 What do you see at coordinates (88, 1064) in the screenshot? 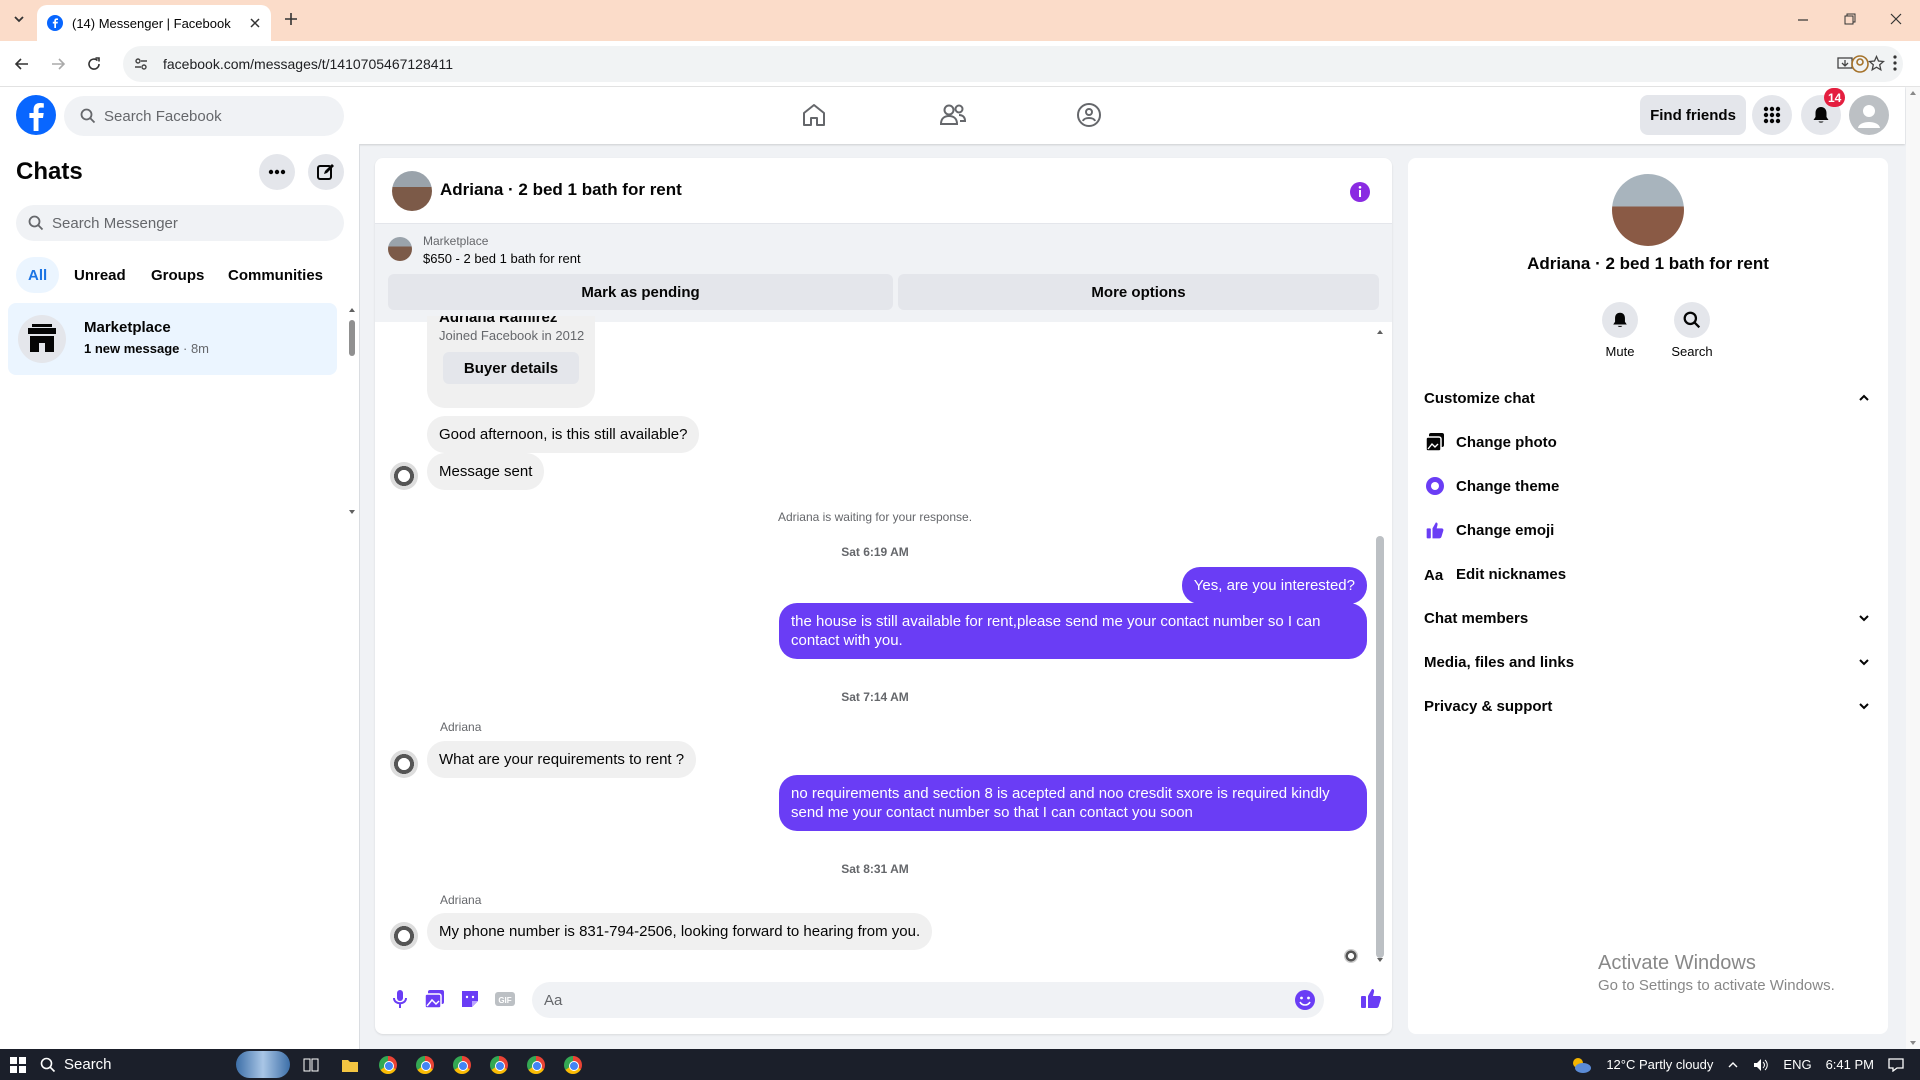
I see `taskbar-search-label: Search` at bounding box center [88, 1064].